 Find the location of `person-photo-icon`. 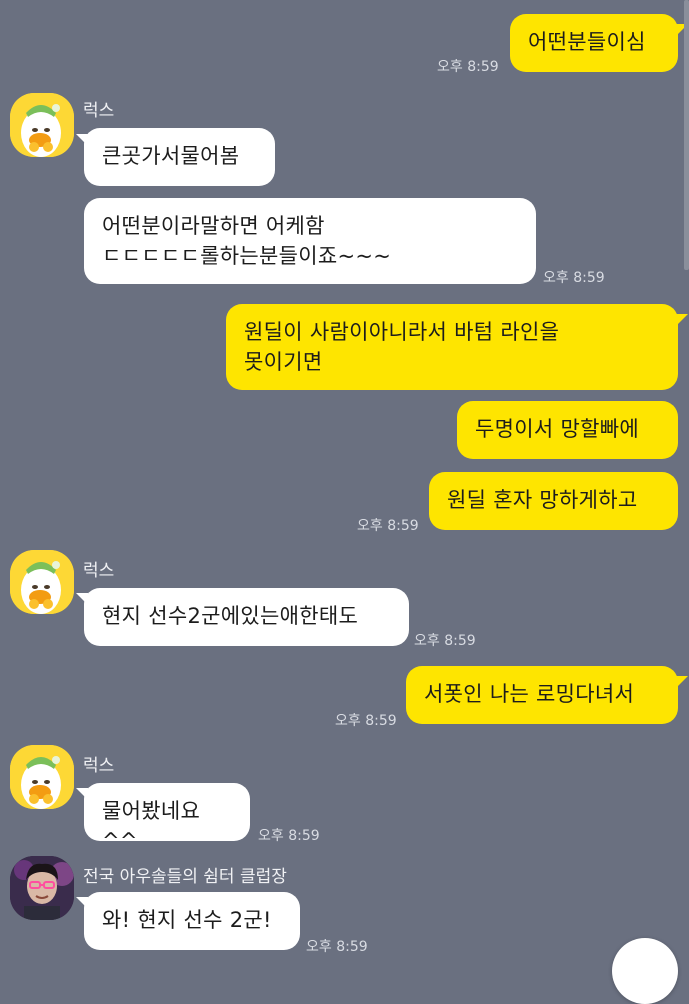

person-photo-icon is located at coordinates (42, 888).